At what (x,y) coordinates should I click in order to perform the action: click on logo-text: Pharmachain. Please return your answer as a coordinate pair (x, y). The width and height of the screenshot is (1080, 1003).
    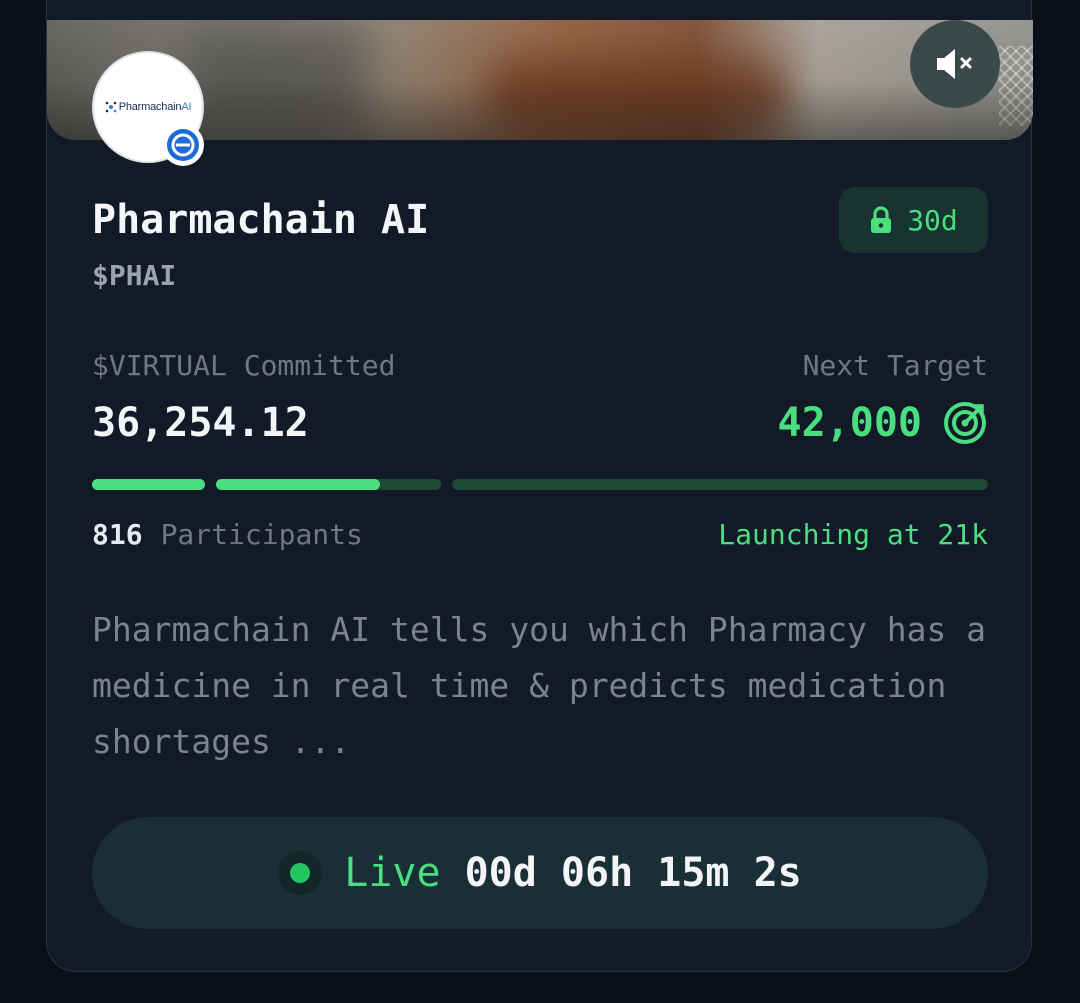
    Looking at the image, I should click on (150, 107).